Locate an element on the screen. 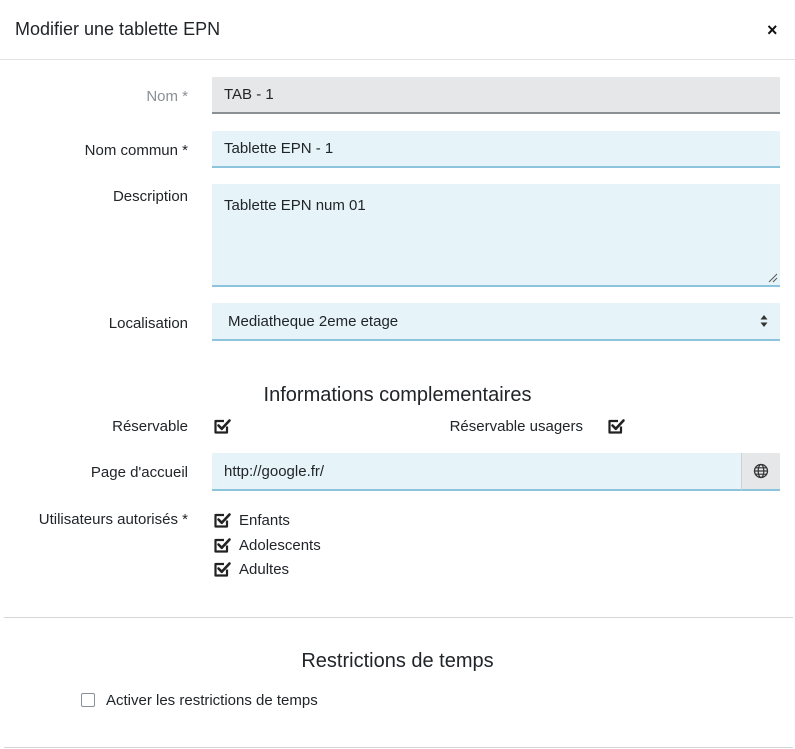 The height and width of the screenshot is (749, 795). localisation-select: Mediatheque 2eme etage is located at coordinates (496, 322).